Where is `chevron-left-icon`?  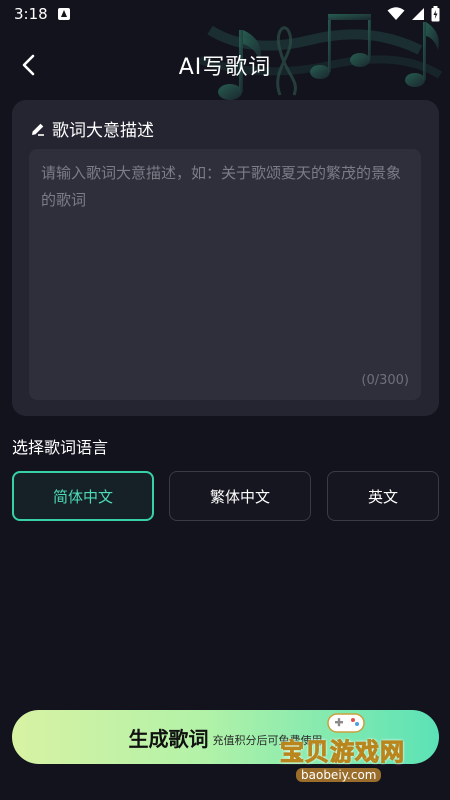 chevron-left-icon is located at coordinates (28, 65).